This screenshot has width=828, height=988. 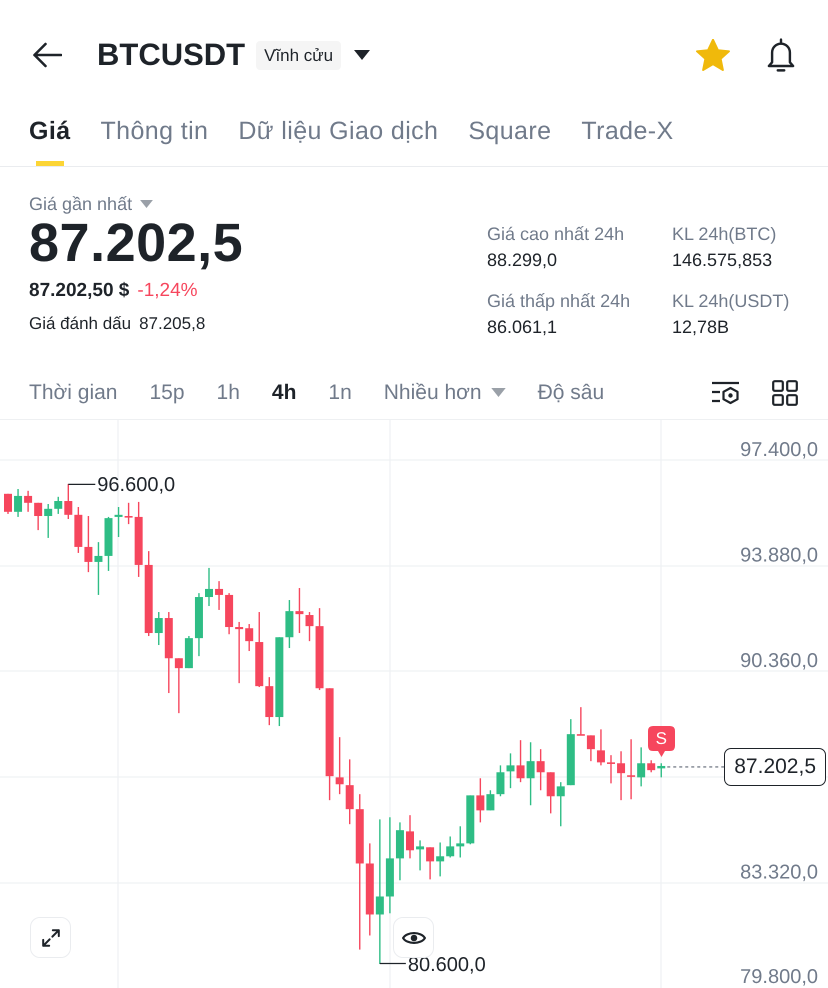 What do you see at coordinates (697, 767) in the screenshot?
I see `price-line` at bounding box center [697, 767].